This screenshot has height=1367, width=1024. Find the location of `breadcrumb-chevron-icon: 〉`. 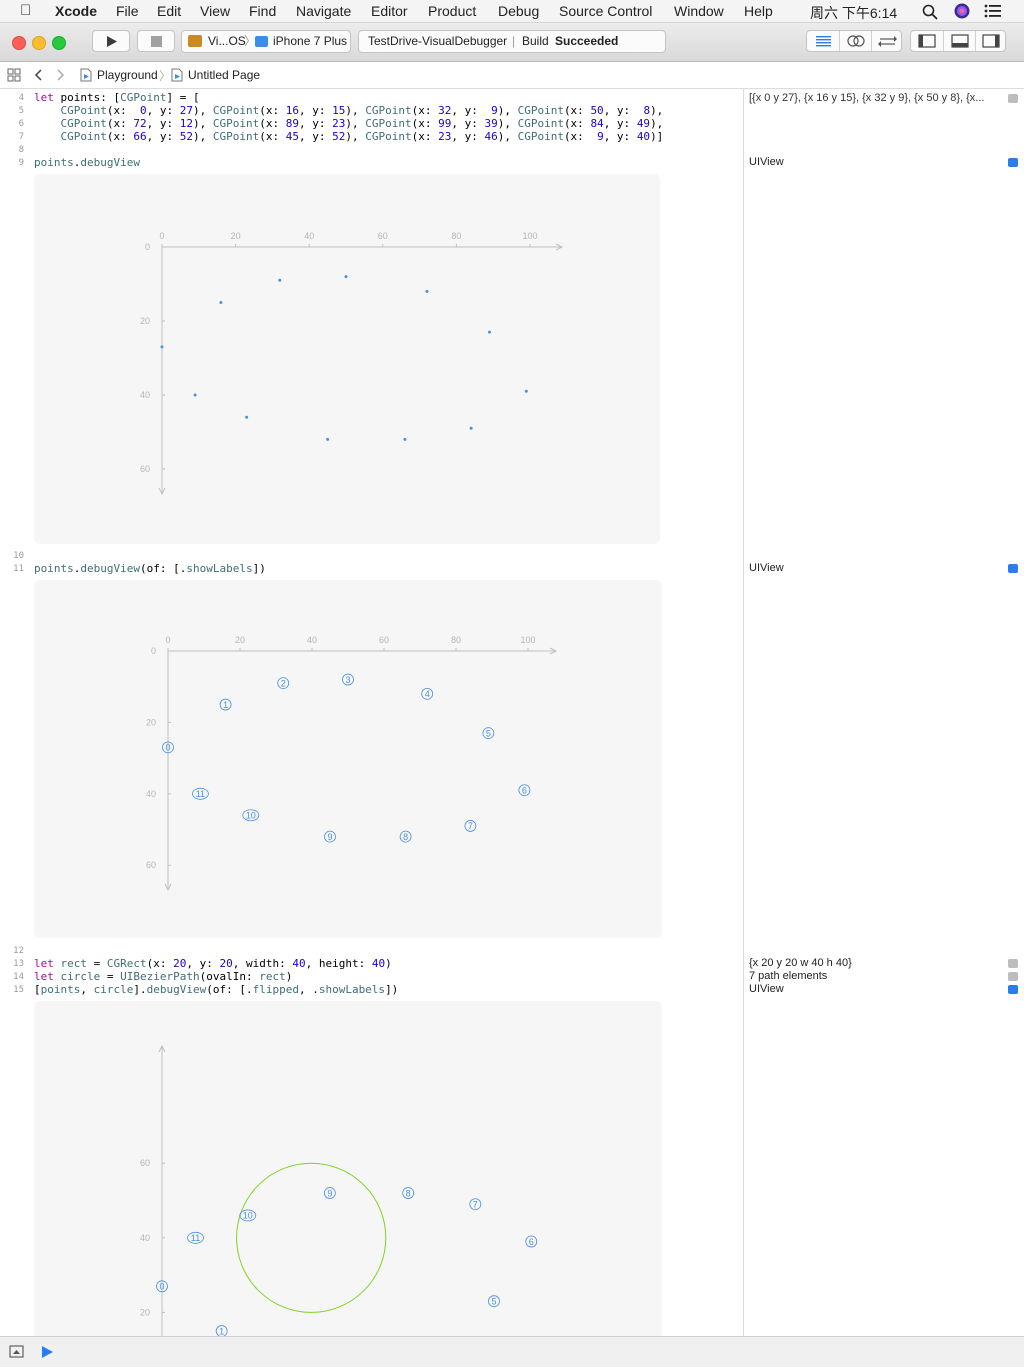

breadcrumb-chevron-icon: 〉 is located at coordinates (165, 76).